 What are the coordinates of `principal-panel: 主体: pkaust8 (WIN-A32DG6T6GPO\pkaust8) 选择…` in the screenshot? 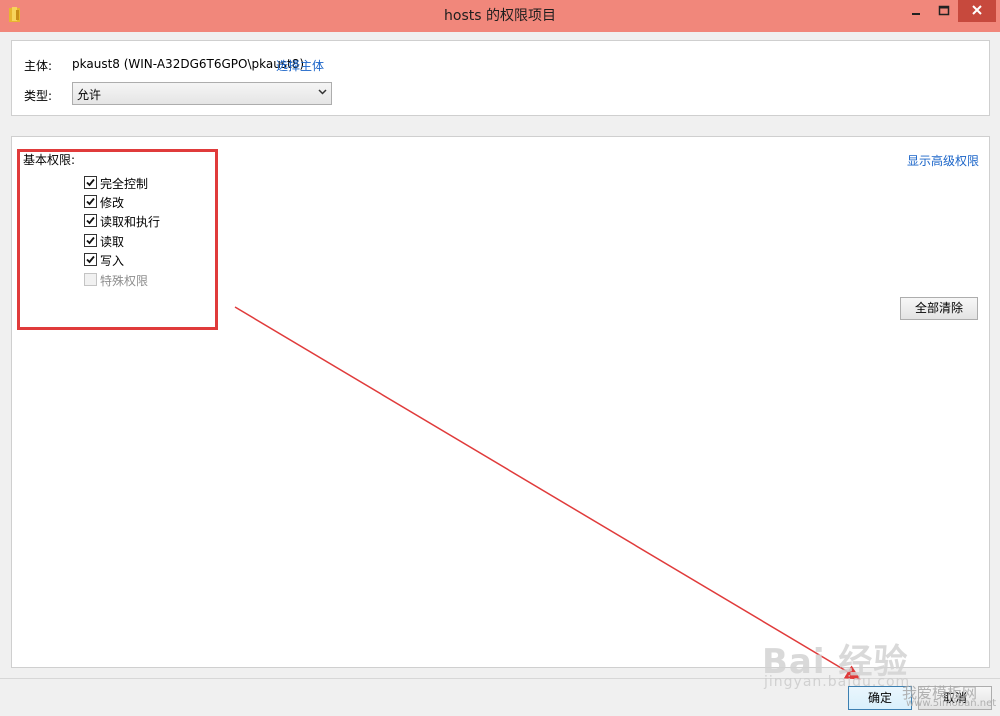 It's located at (500, 78).